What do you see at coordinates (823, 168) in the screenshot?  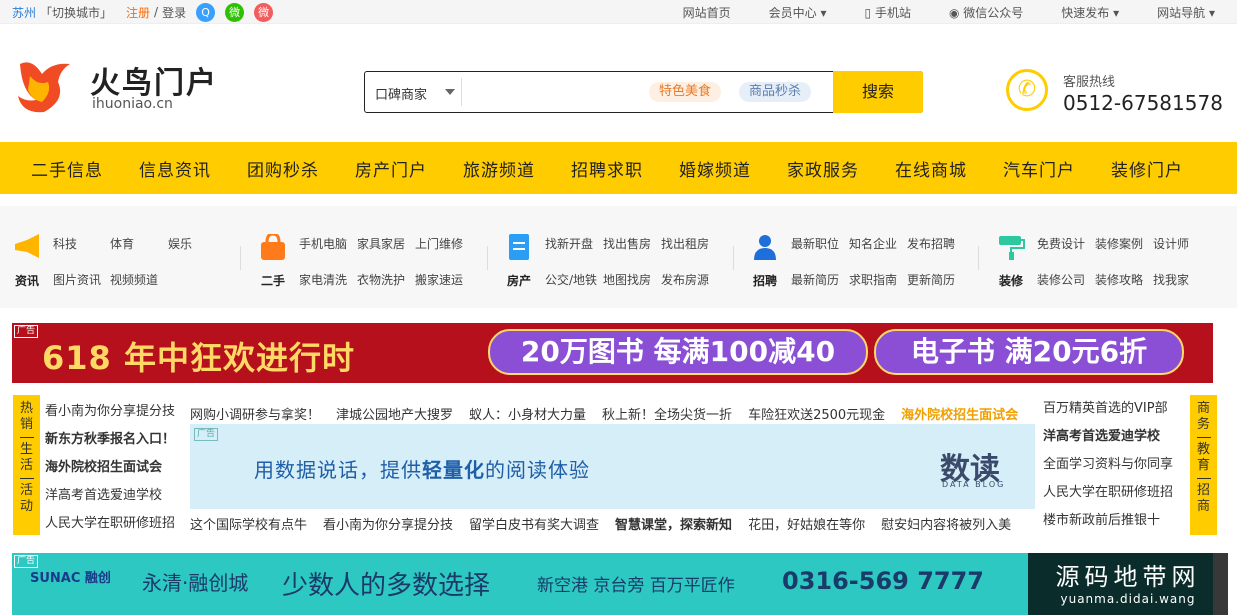 I see `nav-item-homeservice: 家政服务` at bounding box center [823, 168].